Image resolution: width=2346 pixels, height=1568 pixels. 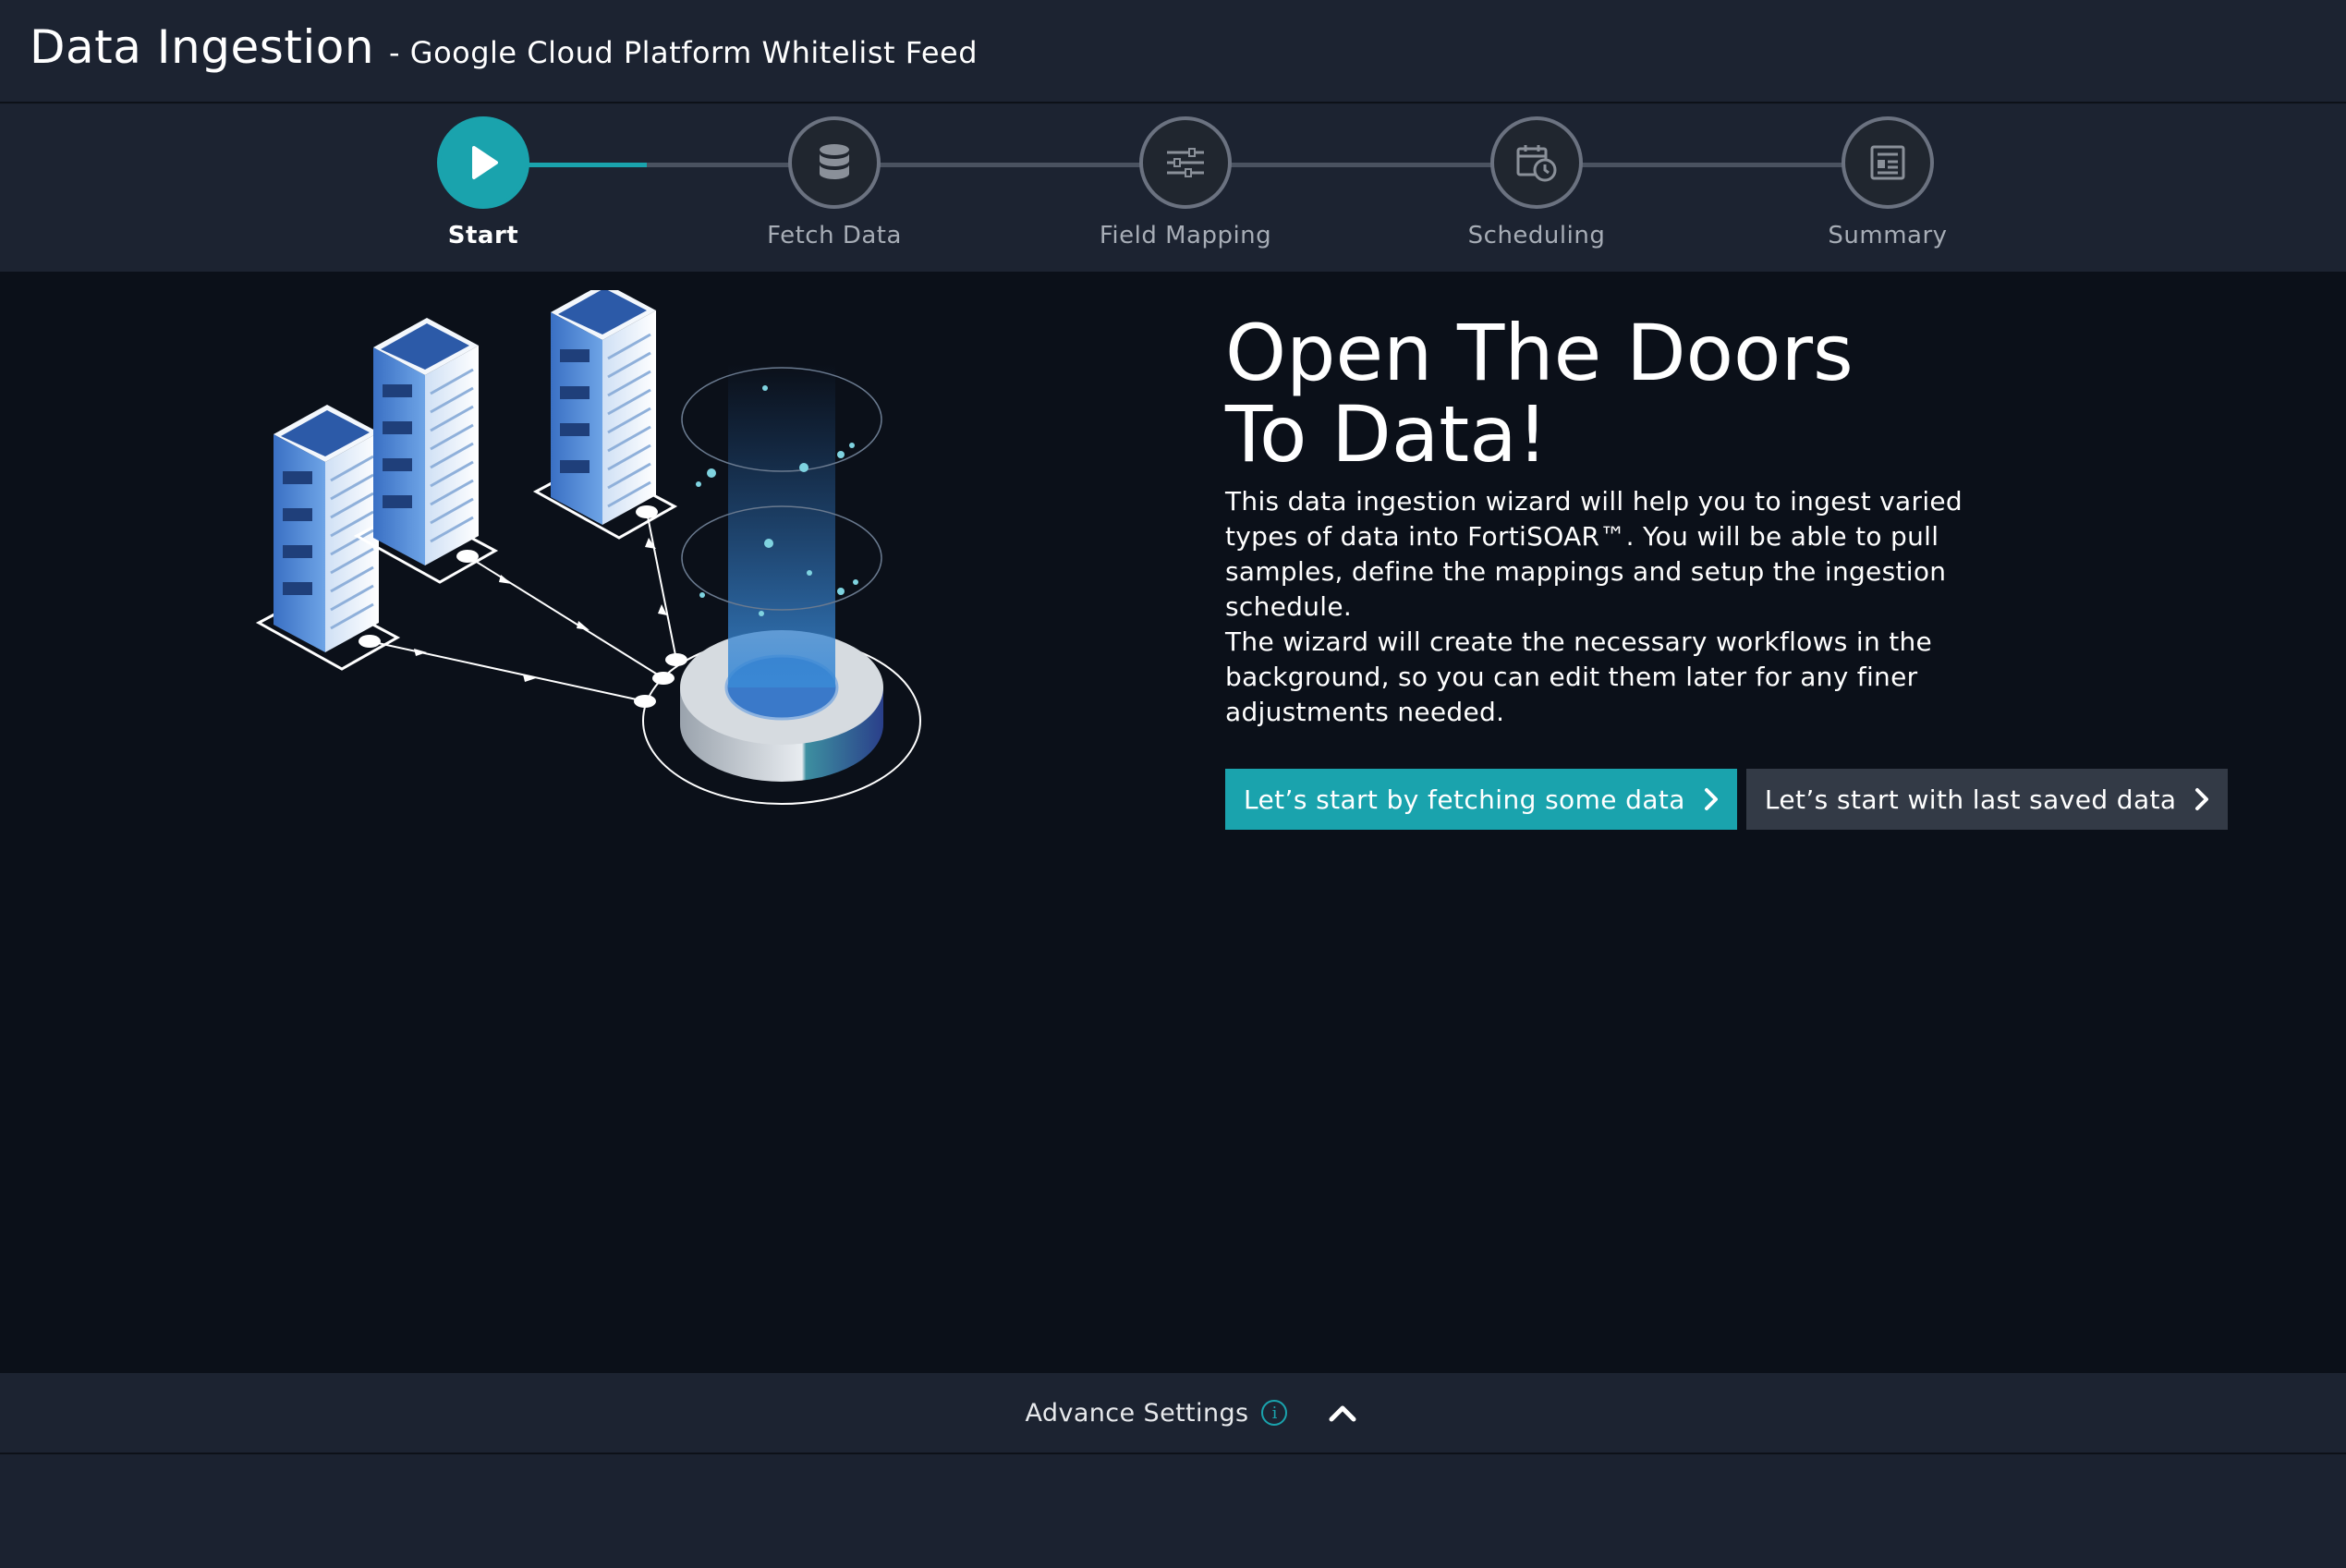 I want to click on step-fetch-data: Fetch Data, so click(x=834, y=182).